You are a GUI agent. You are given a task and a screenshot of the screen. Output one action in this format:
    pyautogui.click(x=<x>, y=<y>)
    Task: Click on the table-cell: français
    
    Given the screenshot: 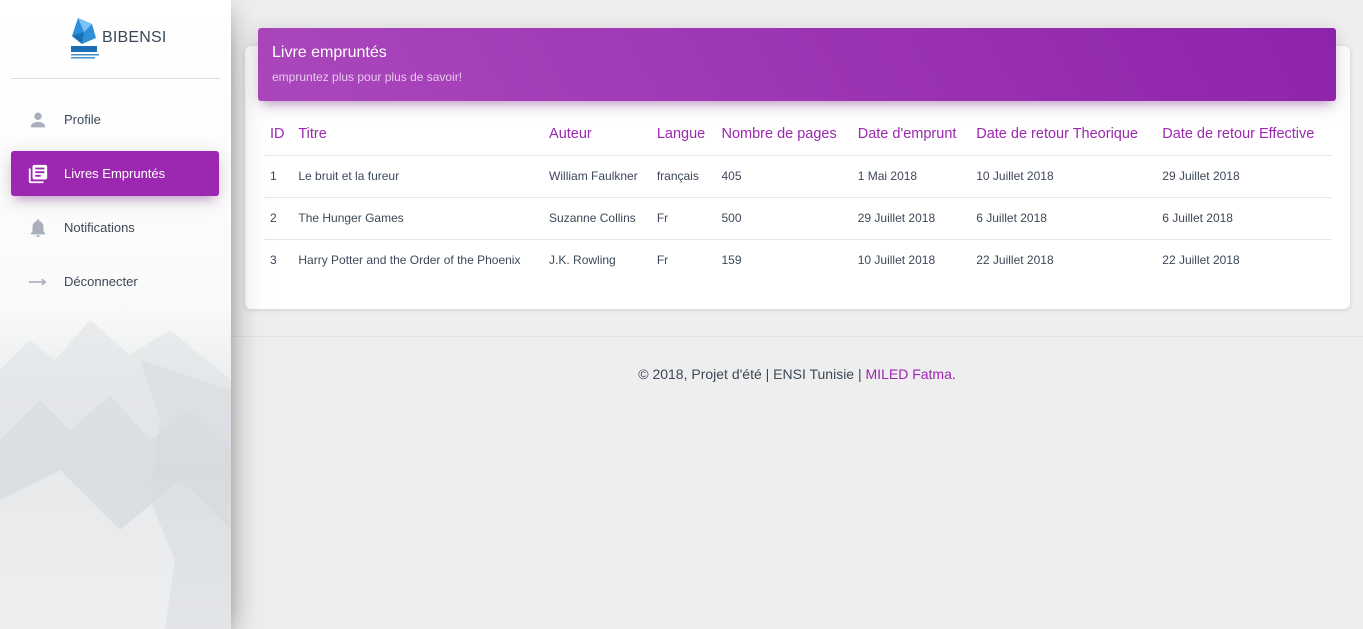 What is the action you would take?
    pyautogui.click(x=683, y=176)
    